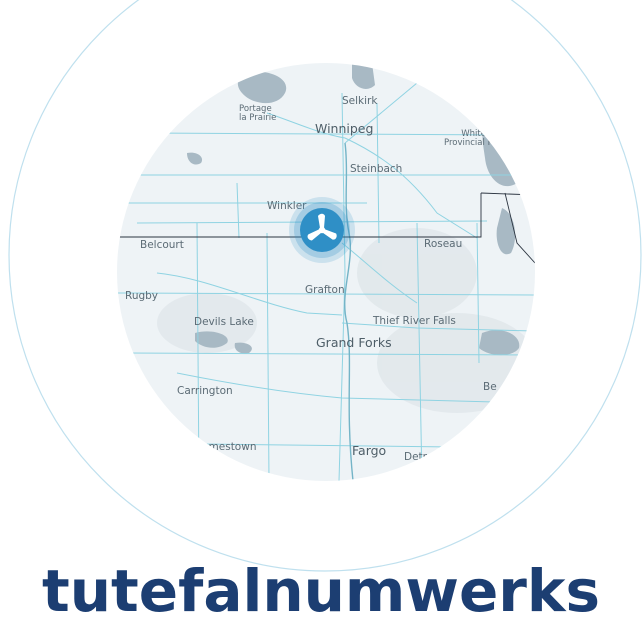 Image resolution: width=642 pixels, height=625 pixels. What do you see at coordinates (354, 342) in the screenshot?
I see `label-grand-forks: Grand Forks` at bounding box center [354, 342].